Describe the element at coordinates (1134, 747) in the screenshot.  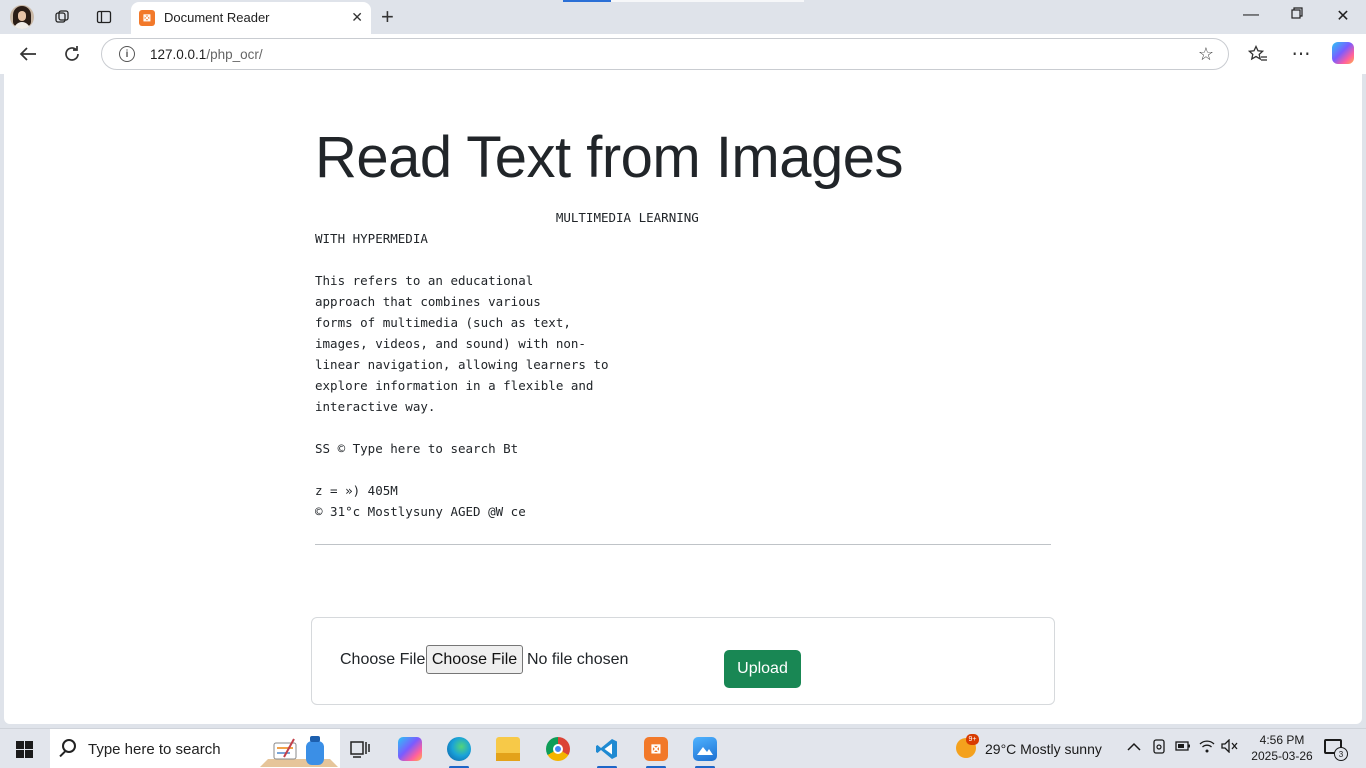
I see `show-hidden-icons-chevron-icon` at that location.